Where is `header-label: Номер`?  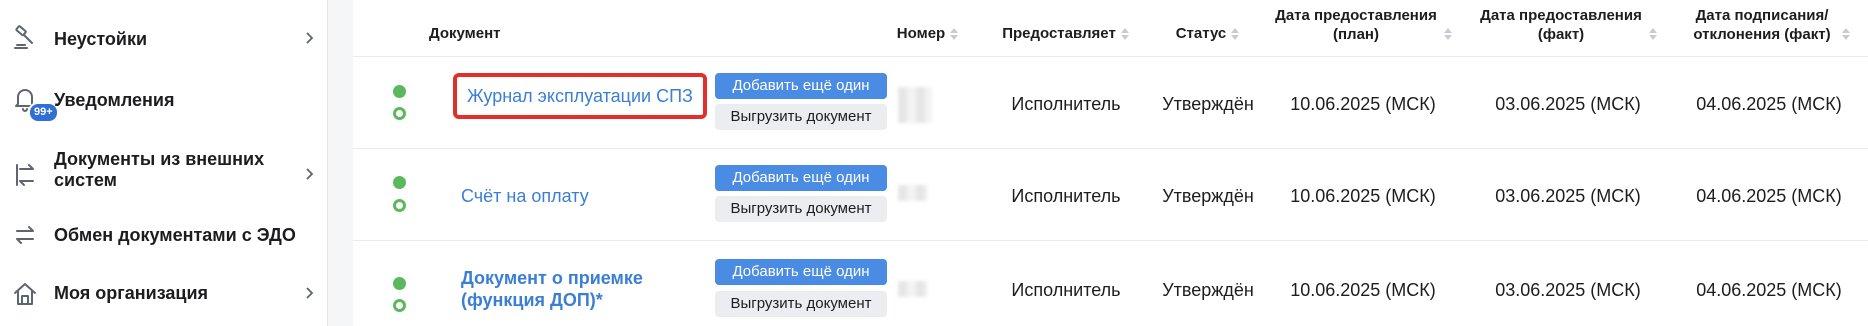 header-label: Номер is located at coordinates (921, 33).